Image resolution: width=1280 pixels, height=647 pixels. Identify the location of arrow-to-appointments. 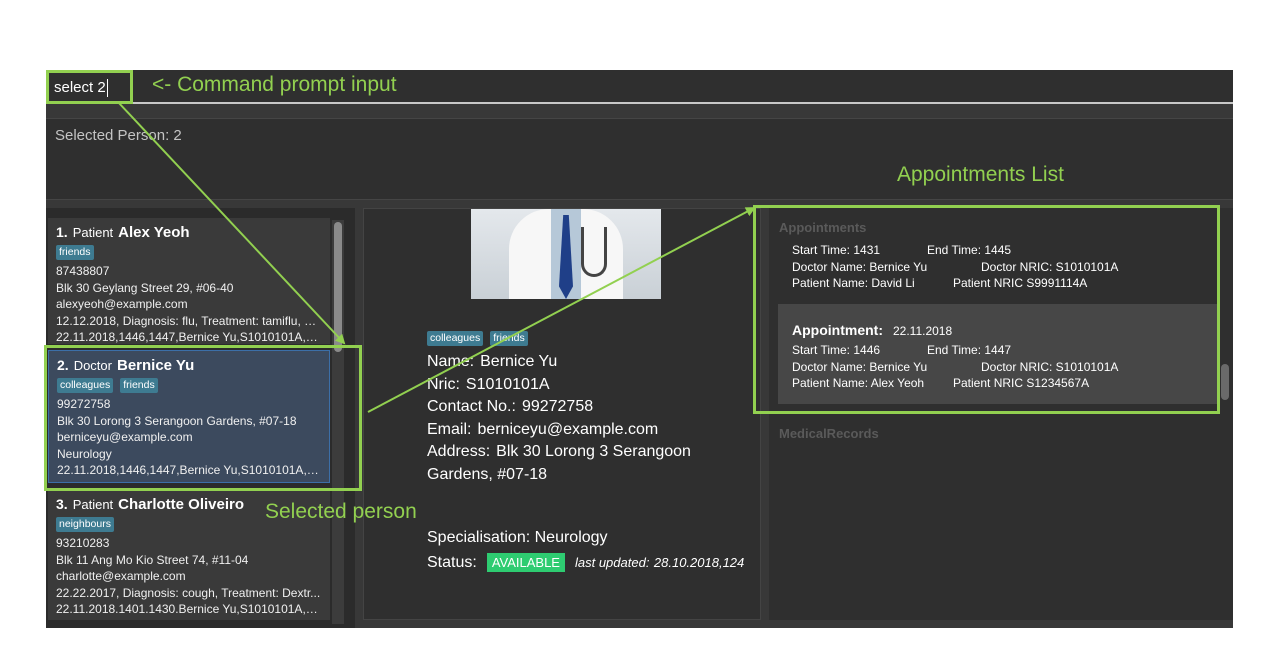
(561, 310).